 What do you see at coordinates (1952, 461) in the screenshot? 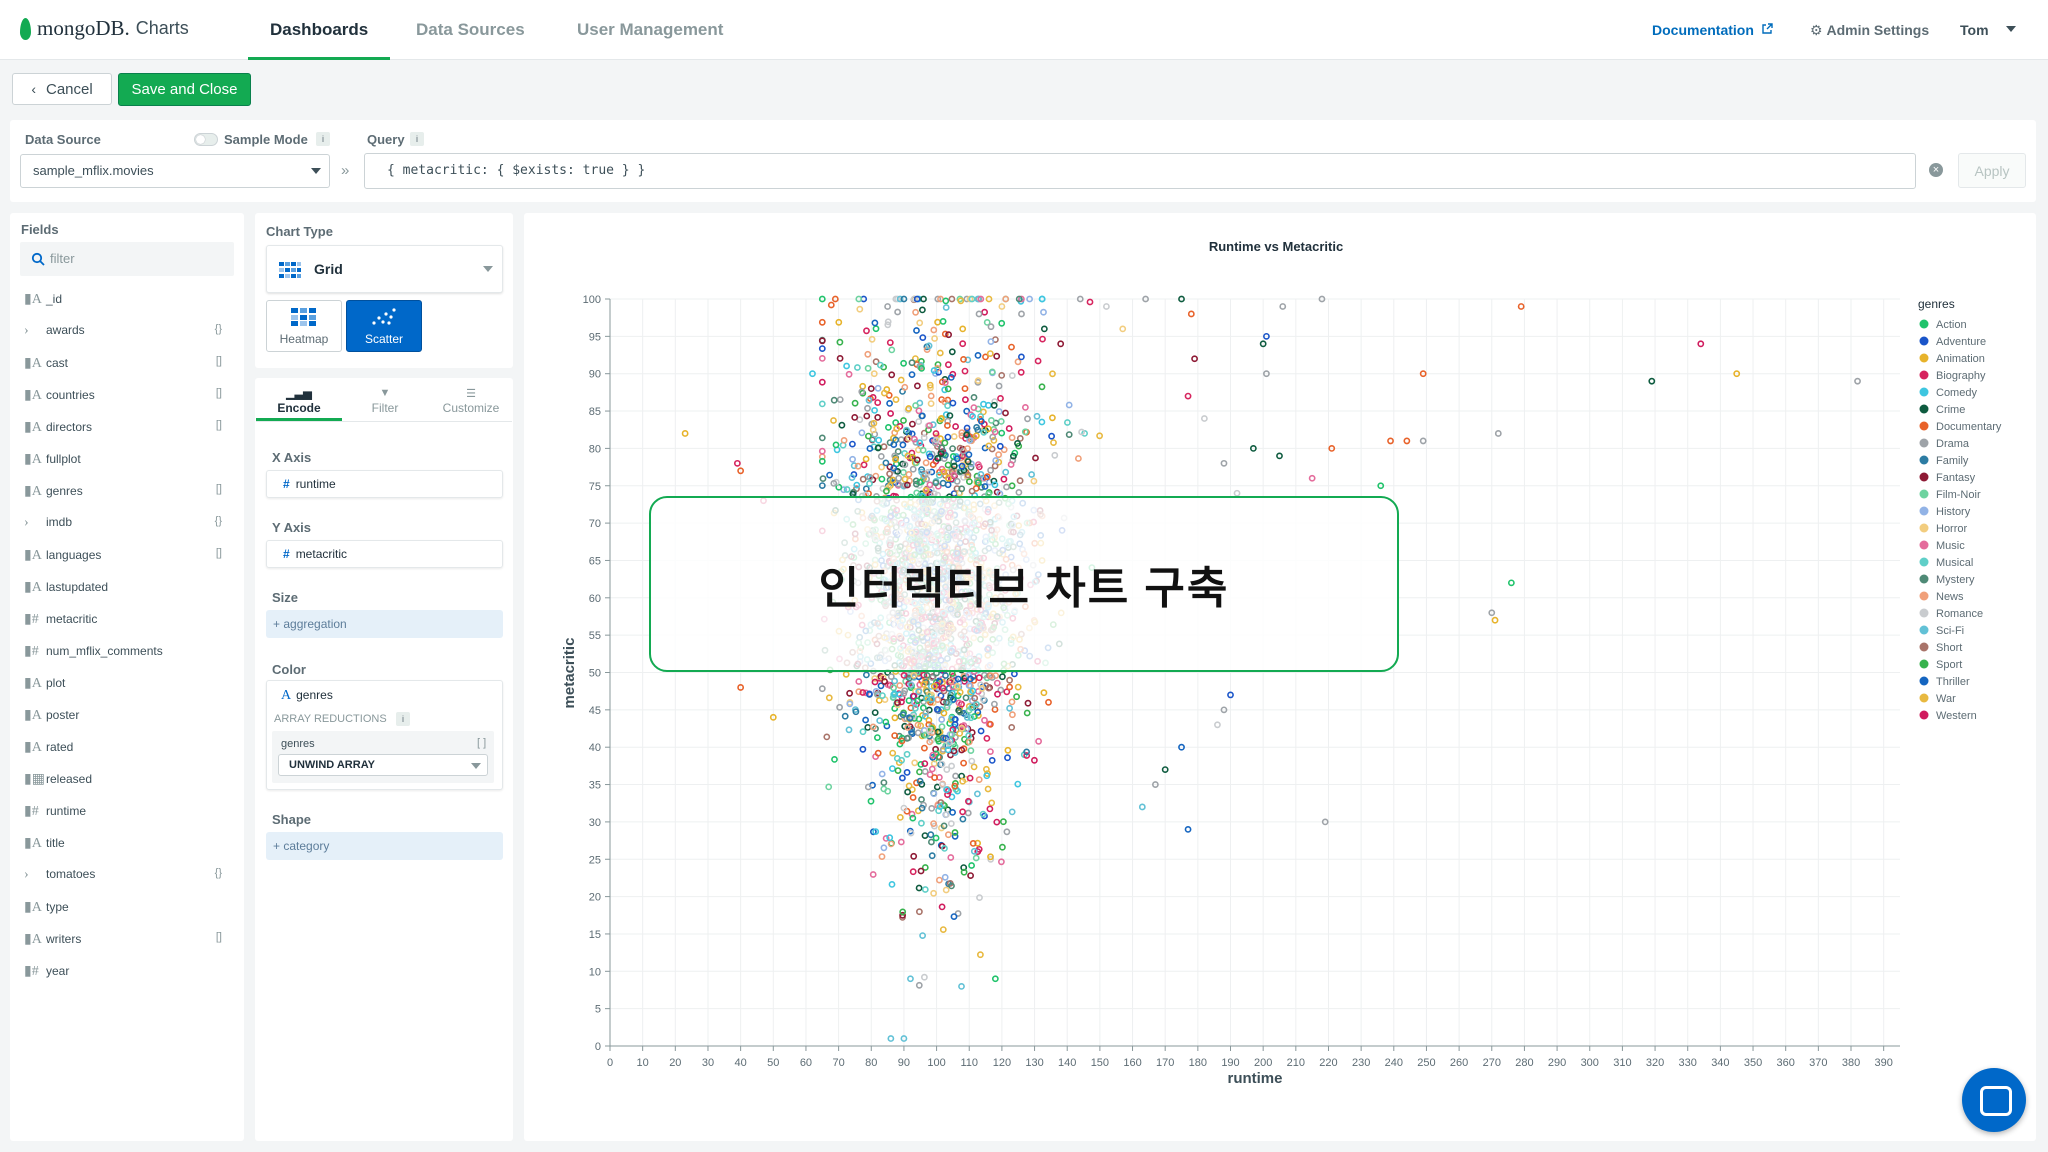
I see `legend-item: Family` at bounding box center [1952, 461].